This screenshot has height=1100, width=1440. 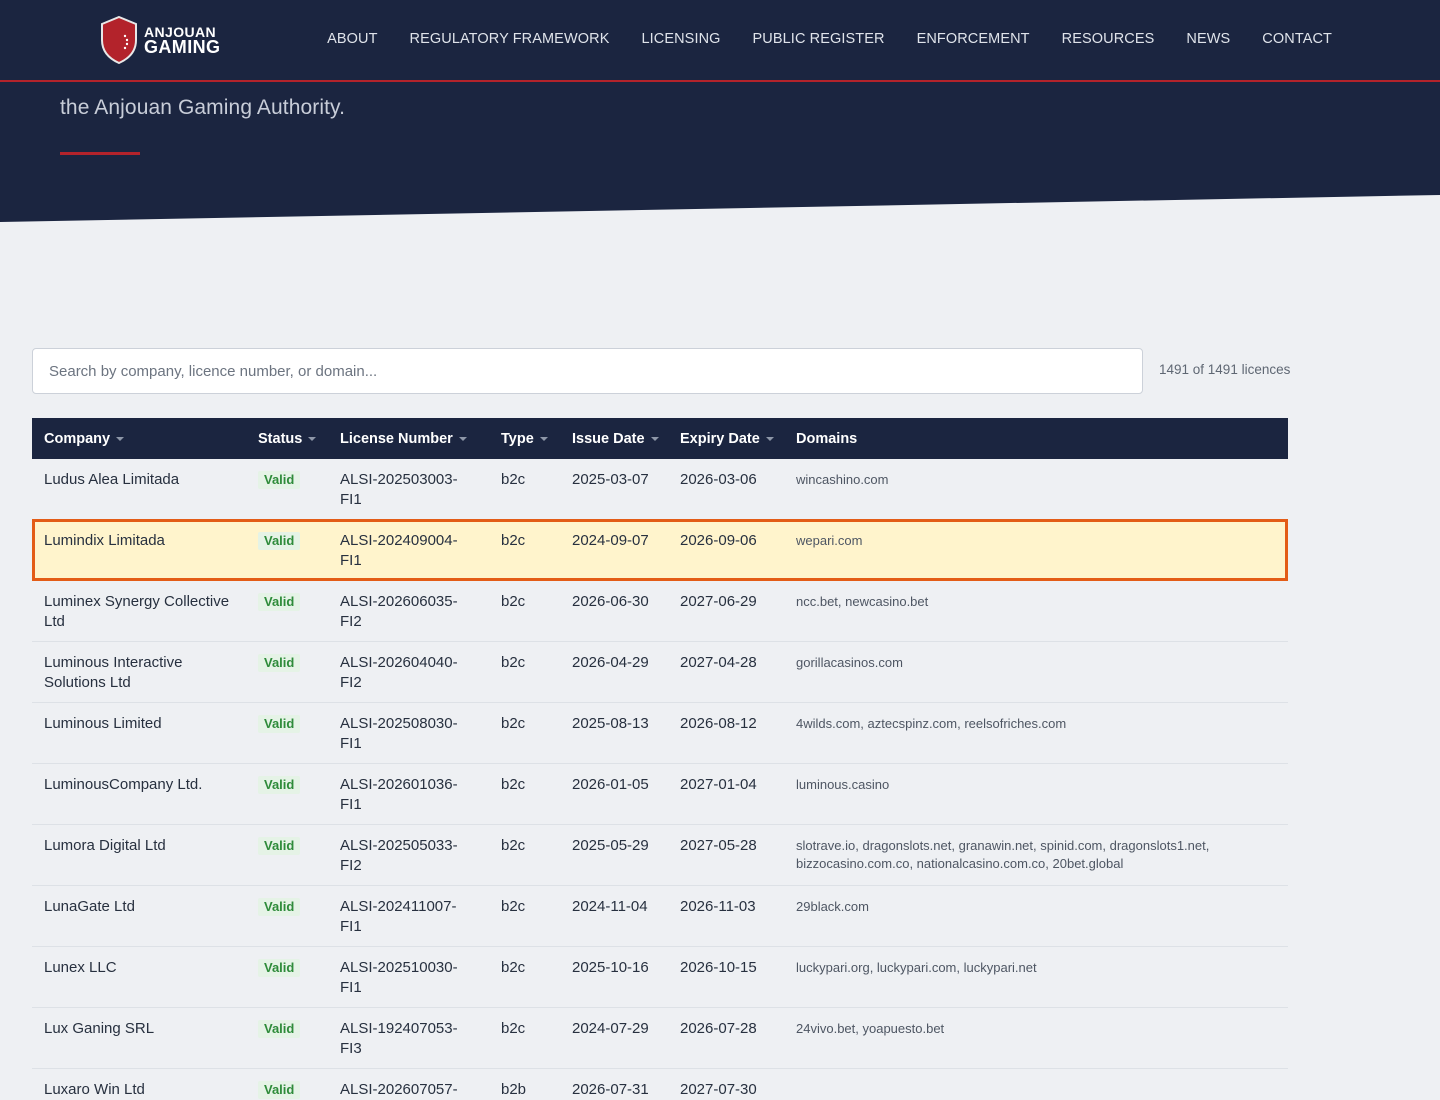 What do you see at coordinates (399, 550) in the screenshot?
I see `cell-license-number-text: ALSI-202409004-FI1` at bounding box center [399, 550].